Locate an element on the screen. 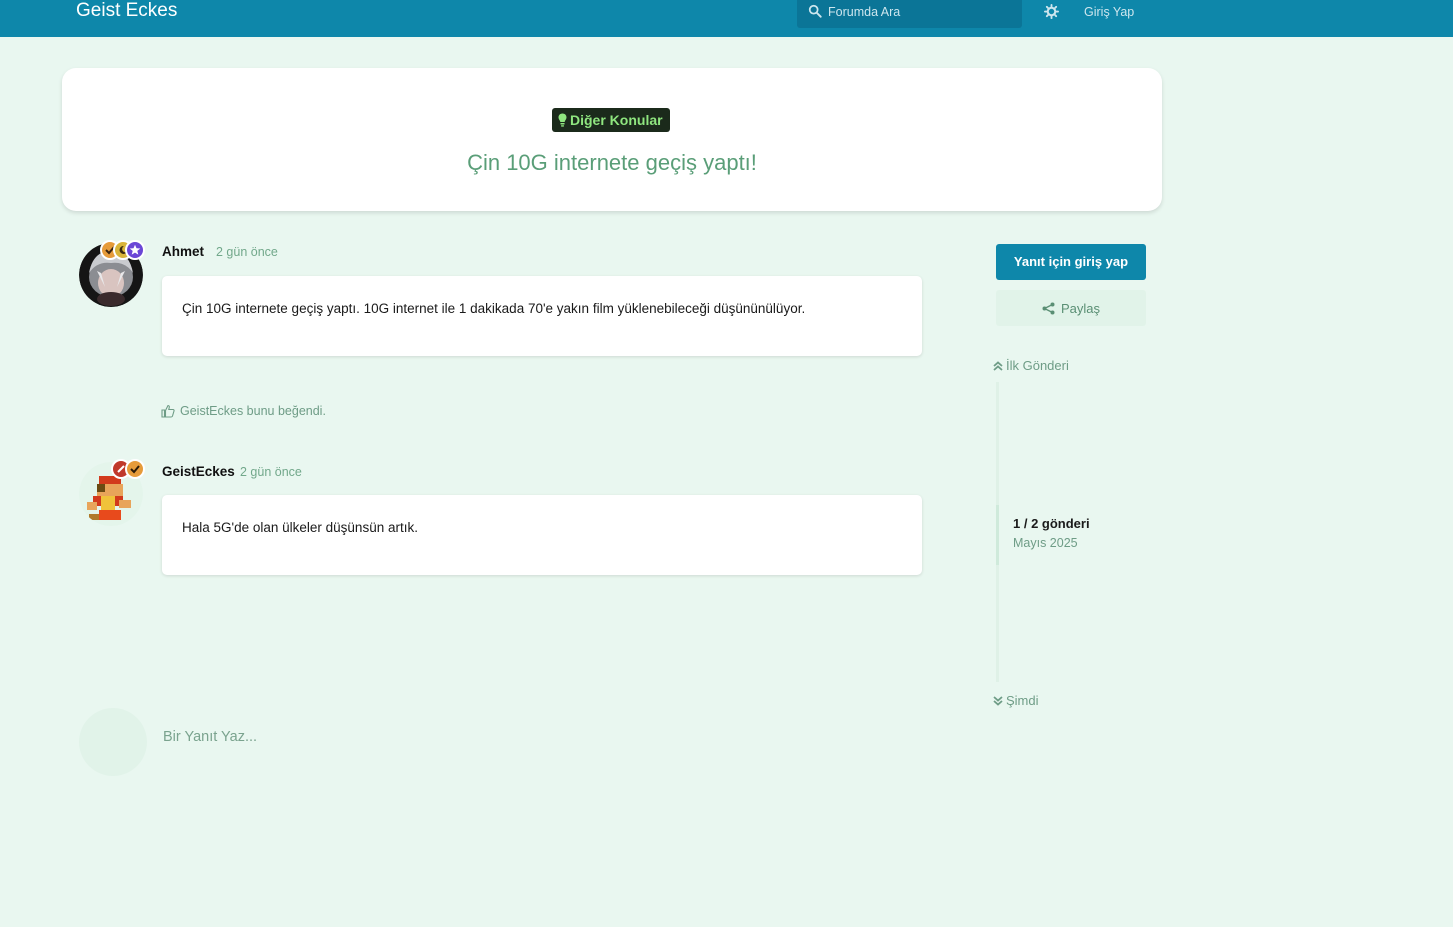 This screenshot has width=1453, height=927. likes-text: GeistEckes bunu beğendi. is located at coordinates (253, 411).